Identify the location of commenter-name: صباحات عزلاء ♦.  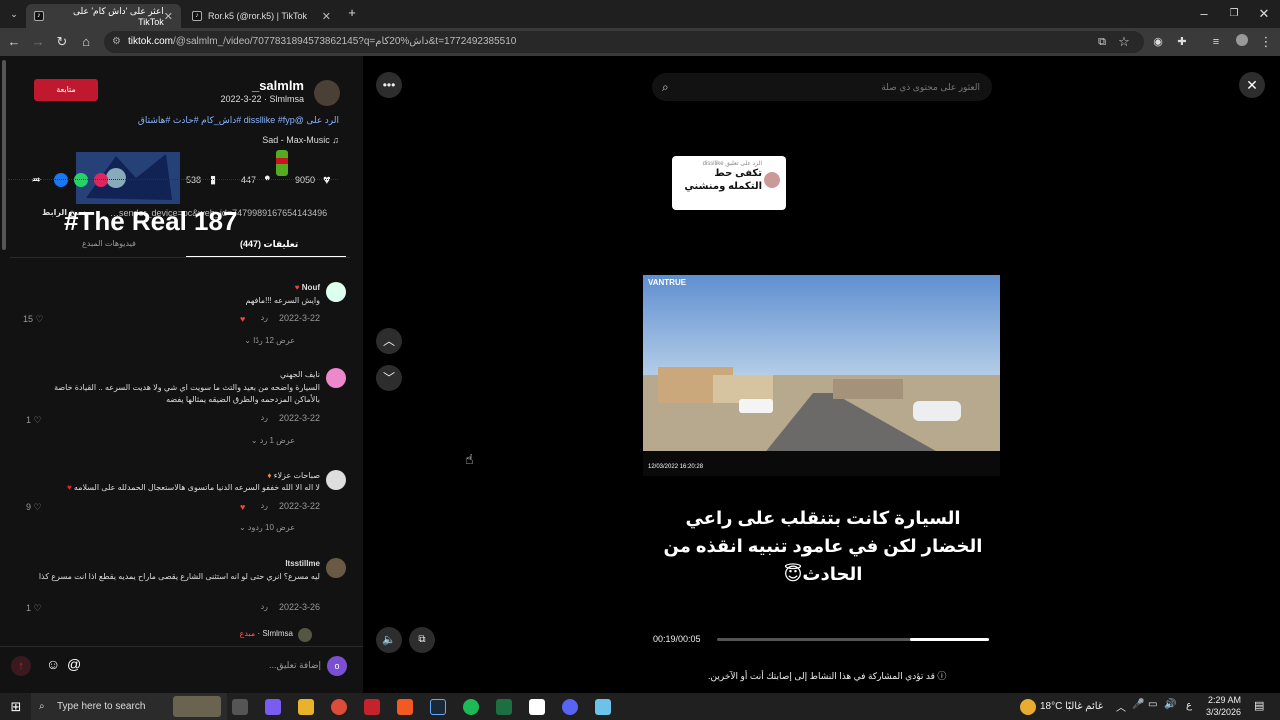
(293, 475).